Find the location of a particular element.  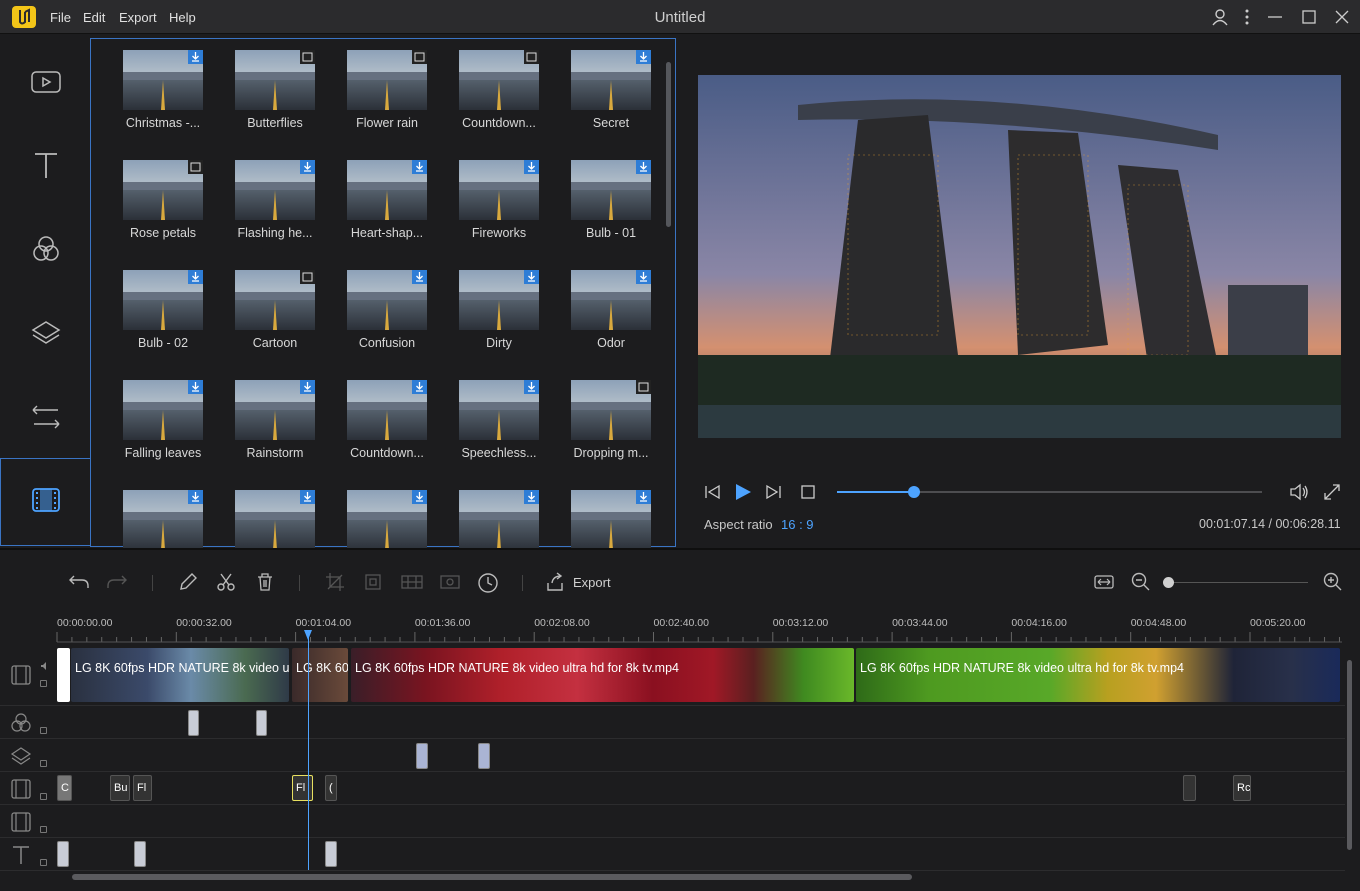

effect-clip: Fl is located at coordinates (142, 788).